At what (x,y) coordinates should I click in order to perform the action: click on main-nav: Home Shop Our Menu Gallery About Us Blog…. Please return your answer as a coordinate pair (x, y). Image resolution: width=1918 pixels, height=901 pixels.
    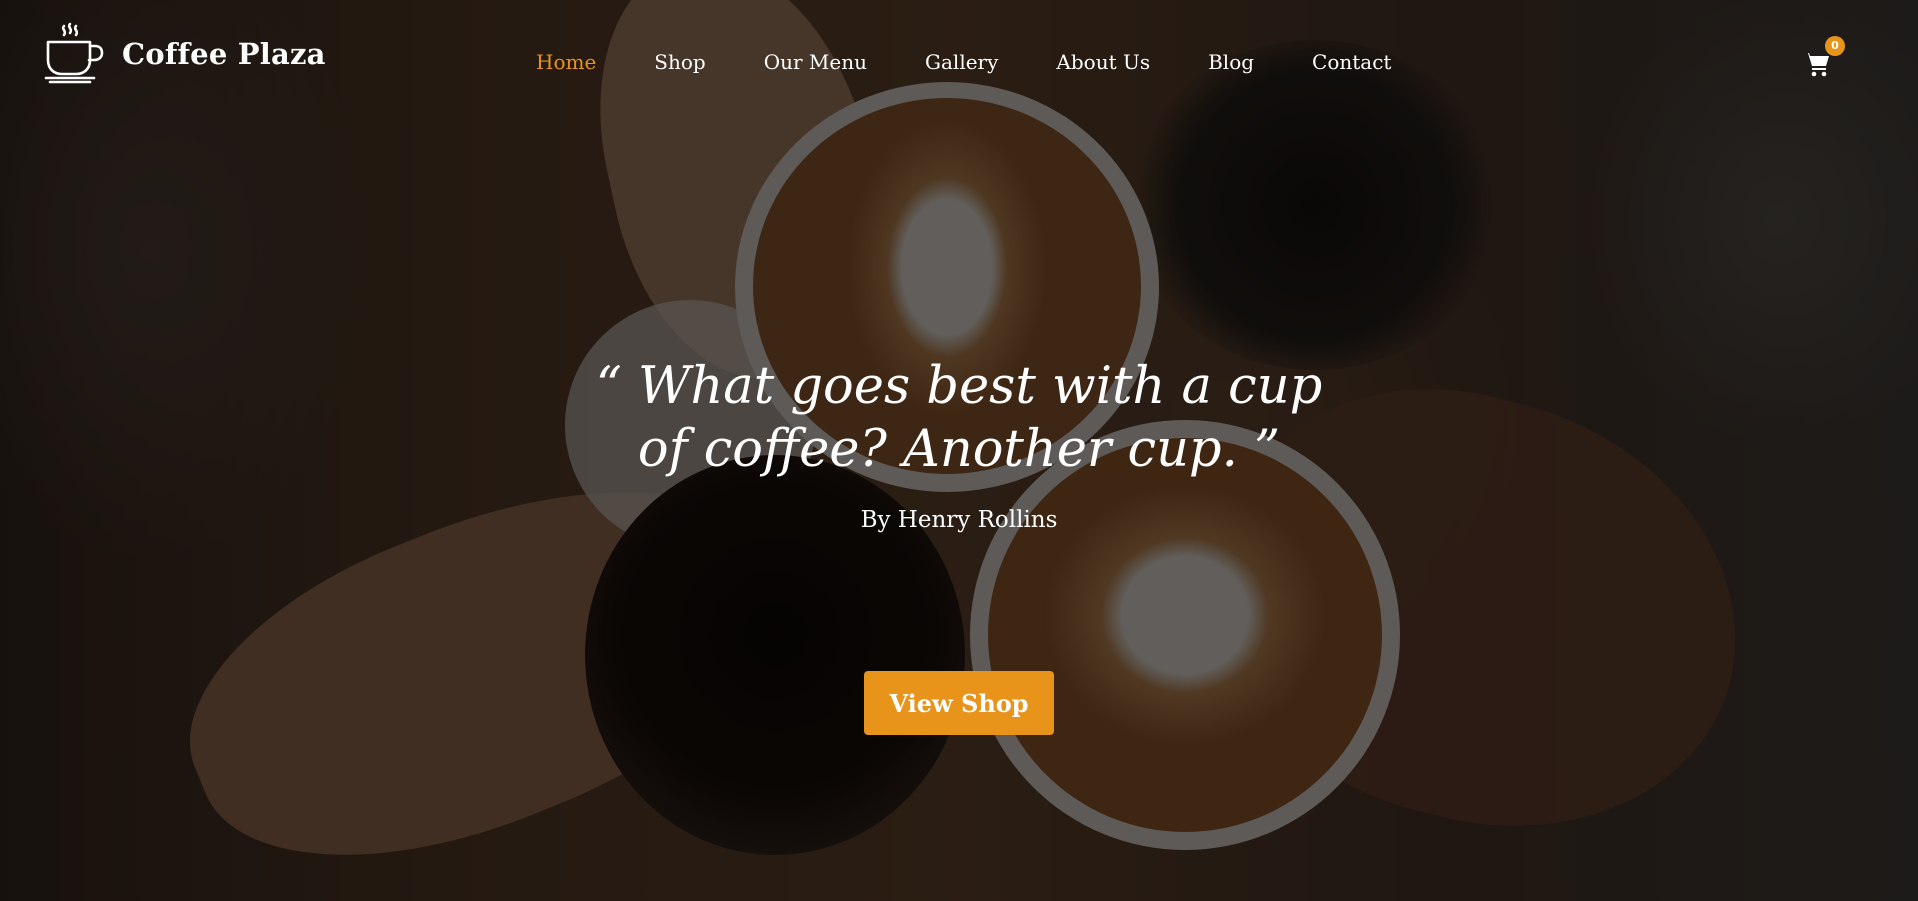
    Looking at the image, I should click on (992, 62).